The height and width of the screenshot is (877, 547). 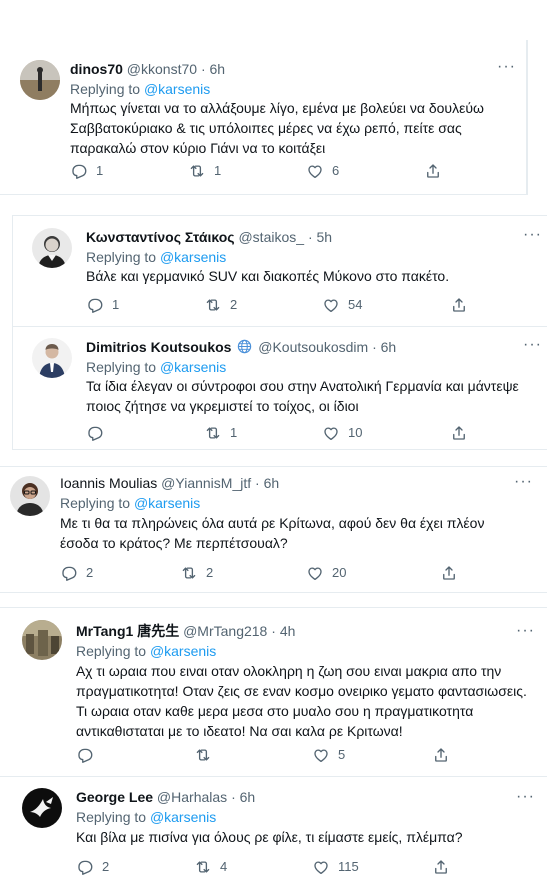 What do you see at coordinates (355, 432) in the screenshot?
I see `like-count: 10` at bounding box center [355, 432].